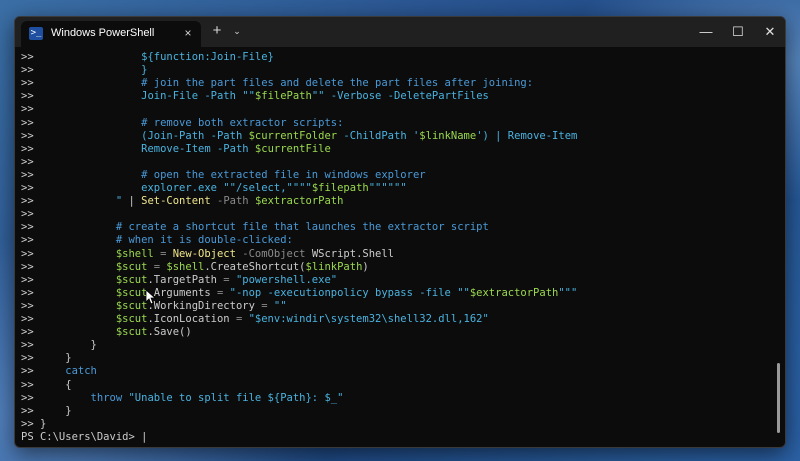  Describe the element at coordinates (169, 332) in the screenshot. I see `code-token: .Save()` at that location.